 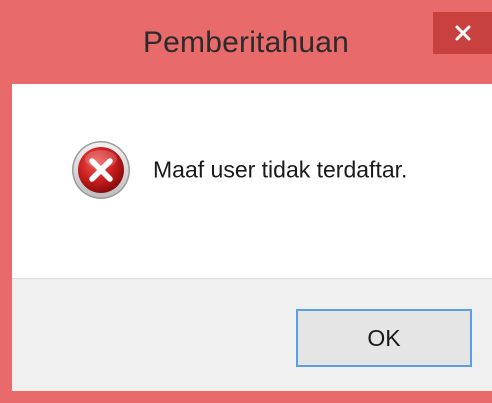 I want to click on close-icon, so click(x=462, y=33).